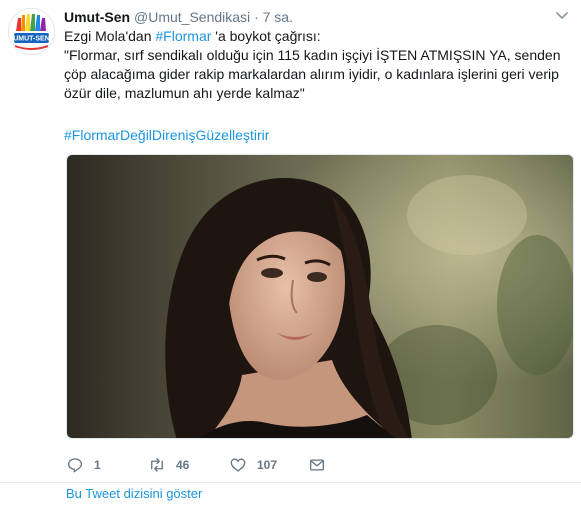 This screenshot has height=507, width=581. What do you see at coordinates (238, 465) in the screenshot?
I see `like-icon` at bounding box center [238, 465].